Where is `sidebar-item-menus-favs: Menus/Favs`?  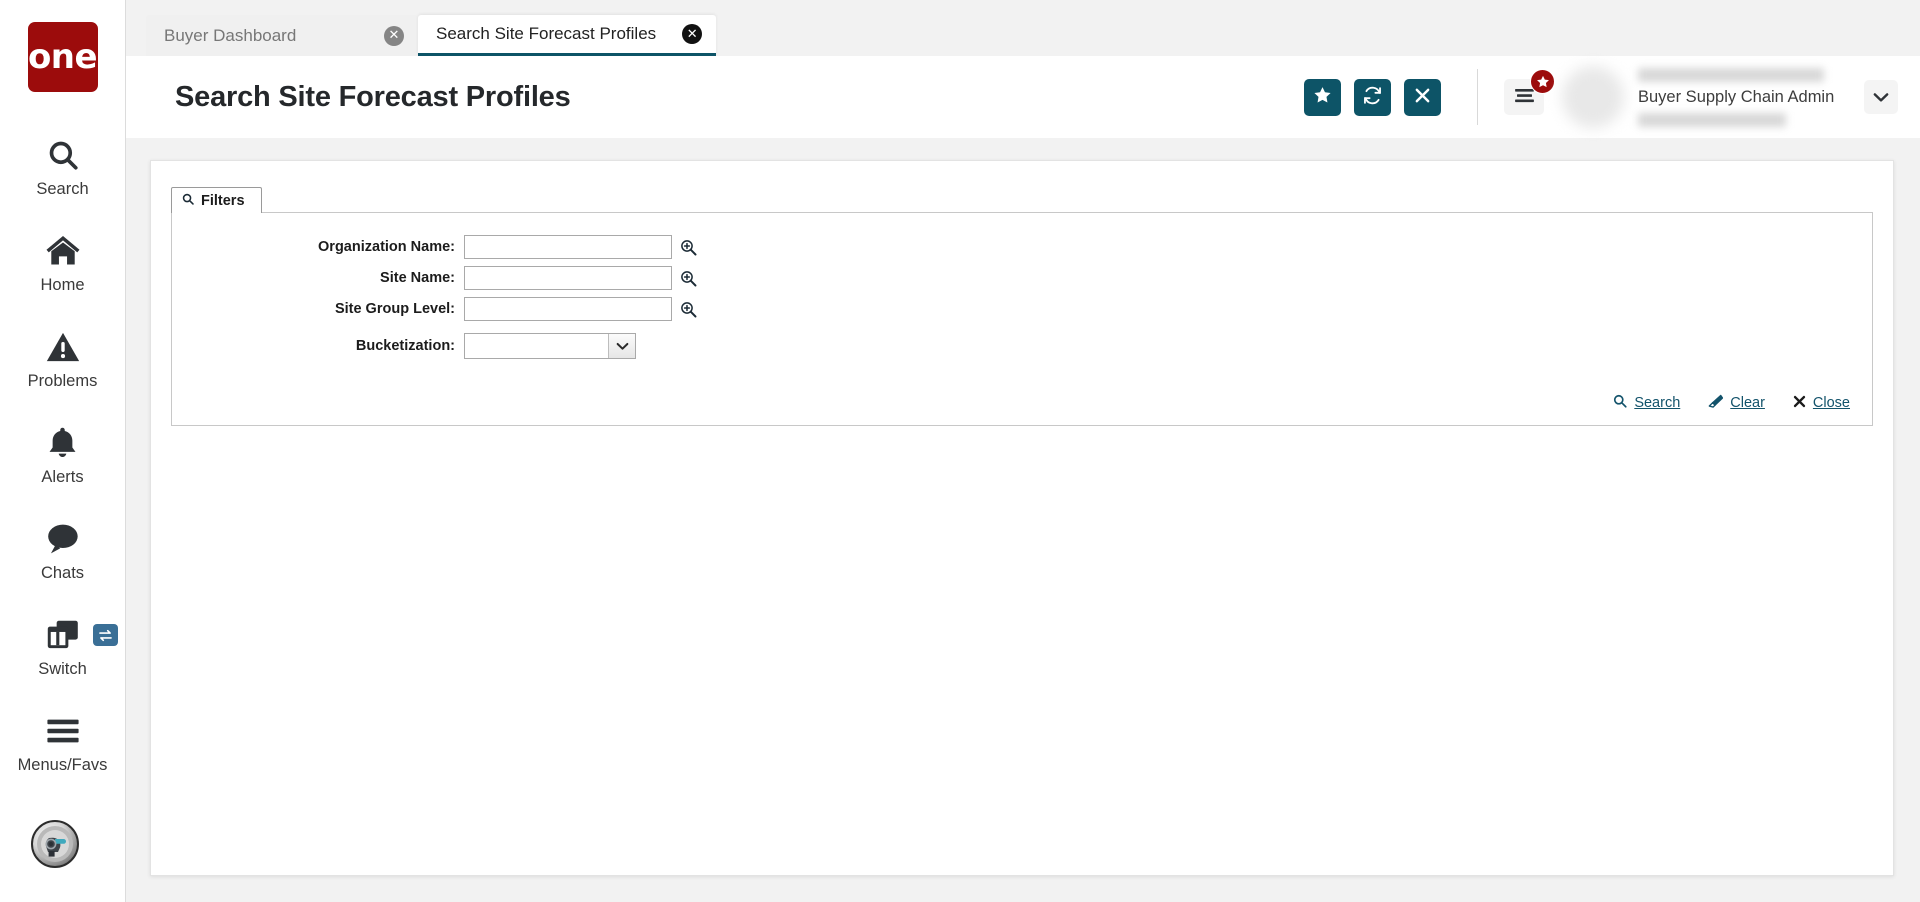
sidebar-item-menus-favs: Menus/Favs is located at coordinates (62, 742).